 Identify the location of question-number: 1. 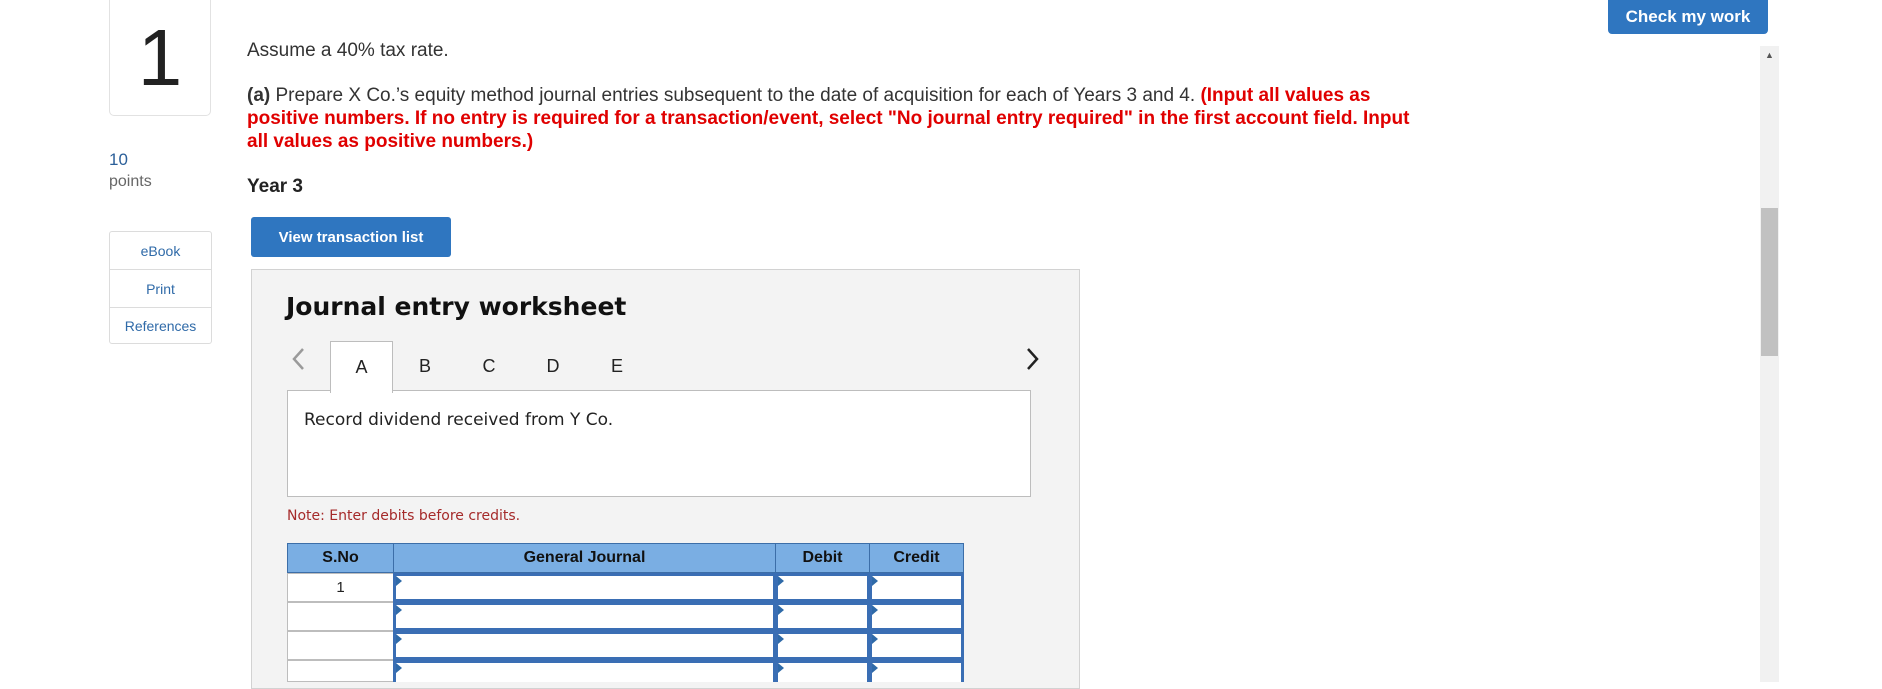
(160, 58).